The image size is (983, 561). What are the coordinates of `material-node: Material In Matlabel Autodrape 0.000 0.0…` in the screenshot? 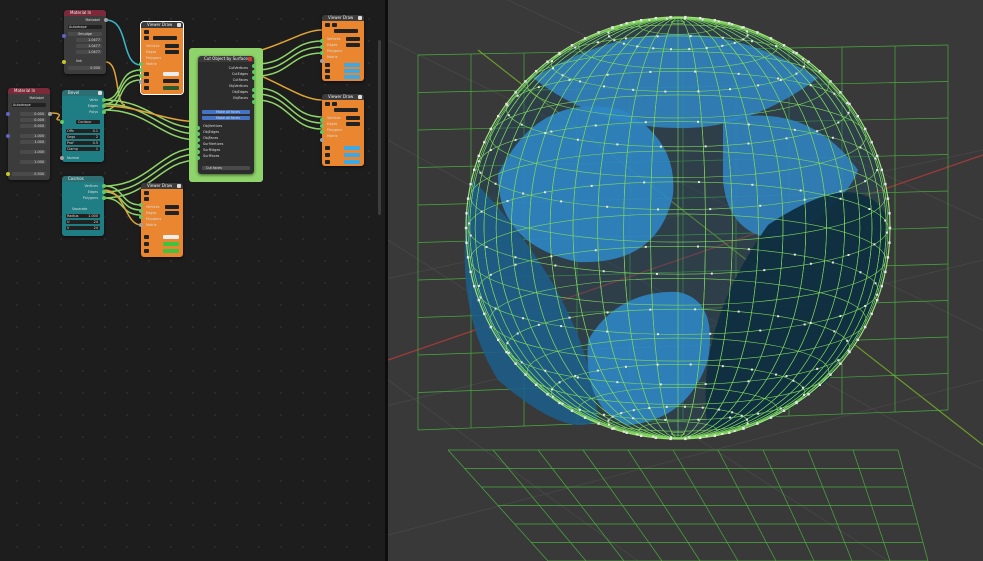 It's located at (29, 134).